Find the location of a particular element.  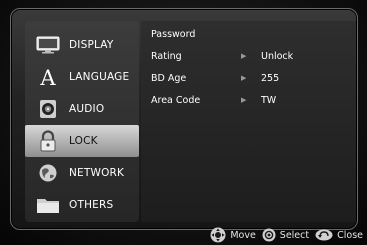

option-label: Rating is located at coordinates (166, 56).